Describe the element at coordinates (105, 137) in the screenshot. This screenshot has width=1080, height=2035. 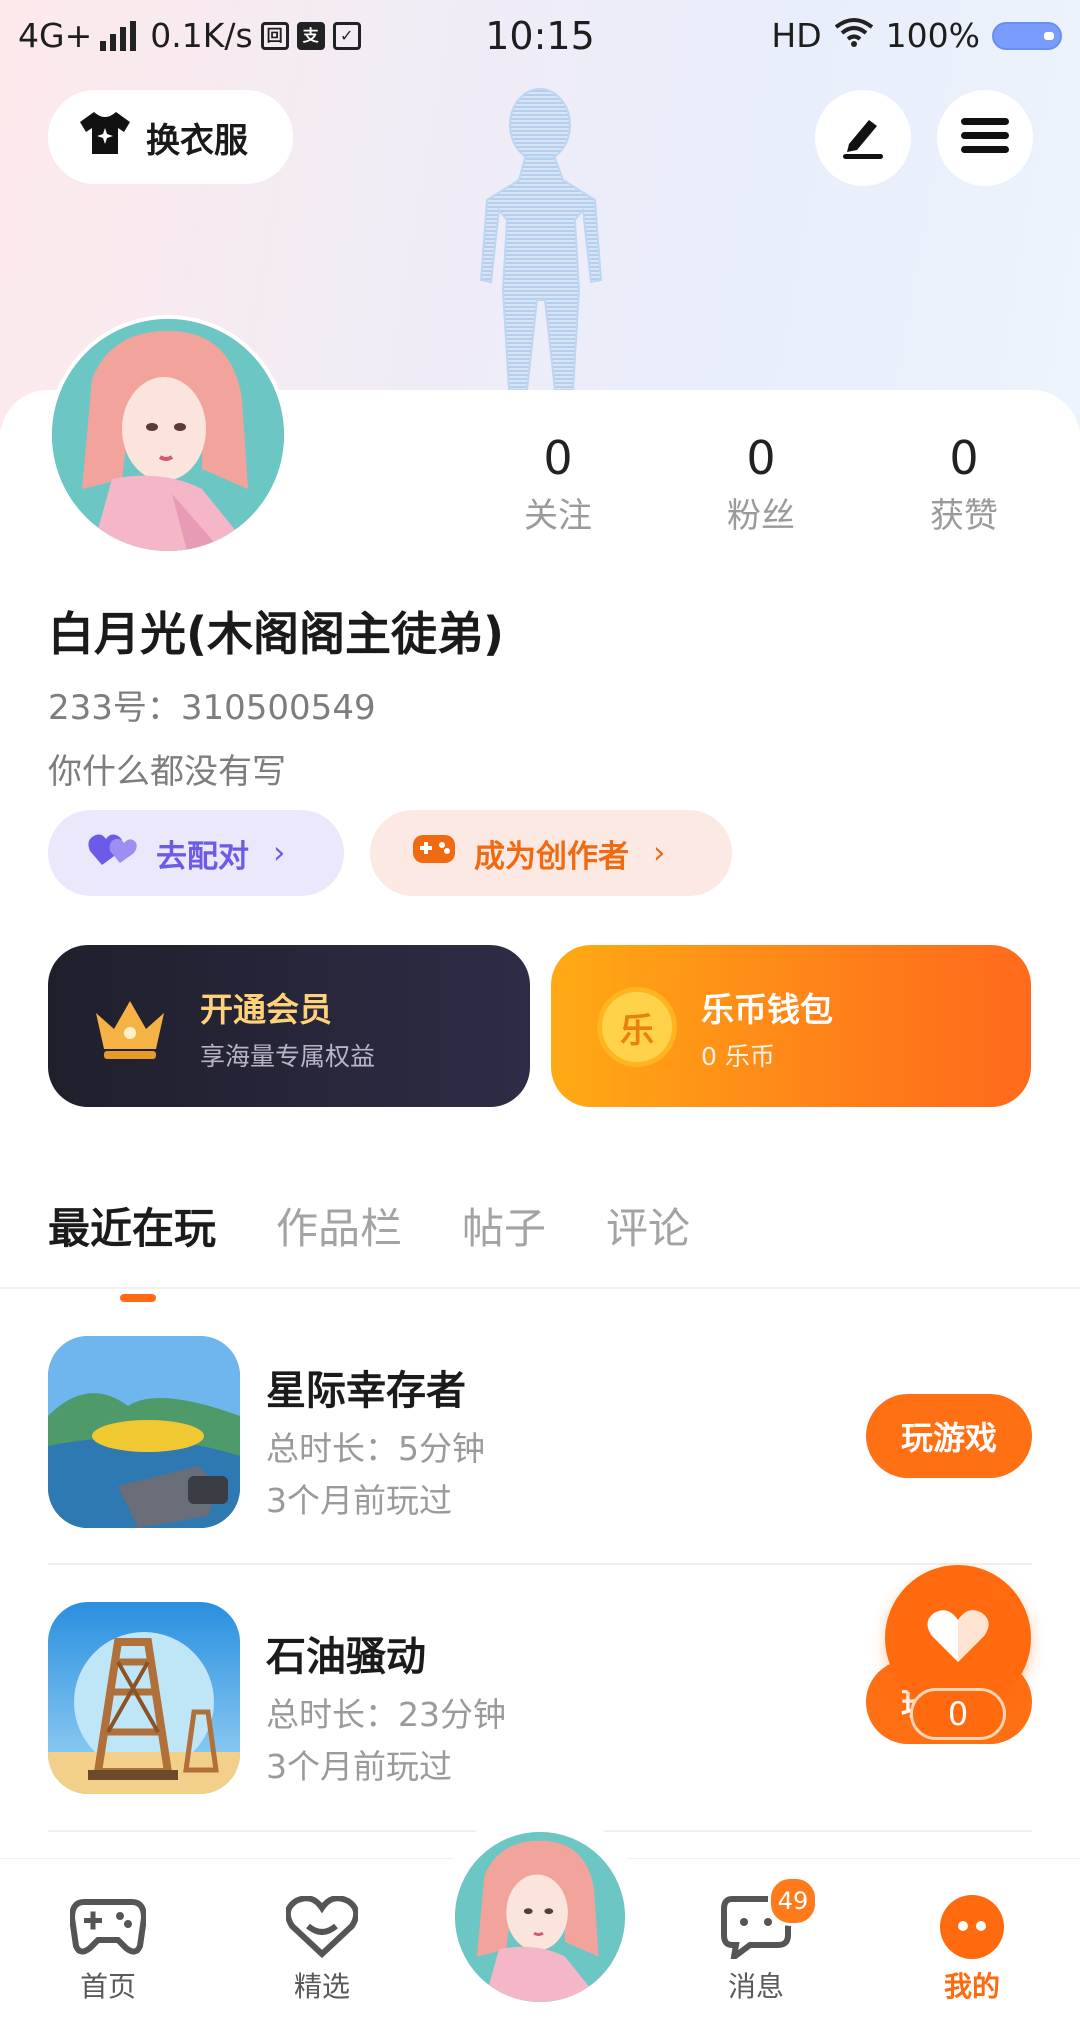
I see `outfit-icon` at that location.